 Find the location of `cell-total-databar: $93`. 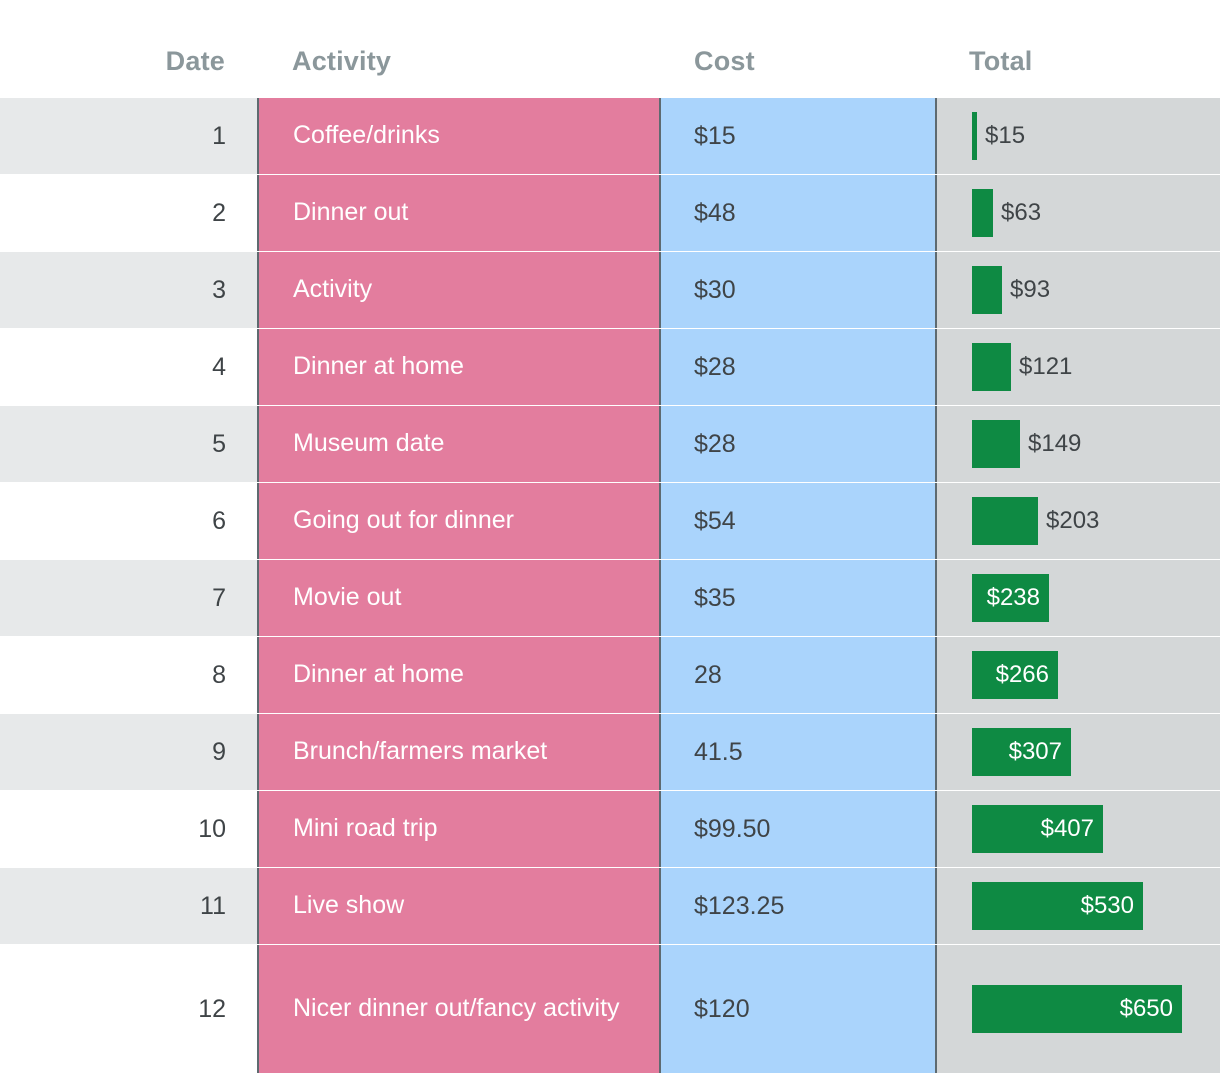

cell-total-databar: $93 is located at coordinates (1077, 290).